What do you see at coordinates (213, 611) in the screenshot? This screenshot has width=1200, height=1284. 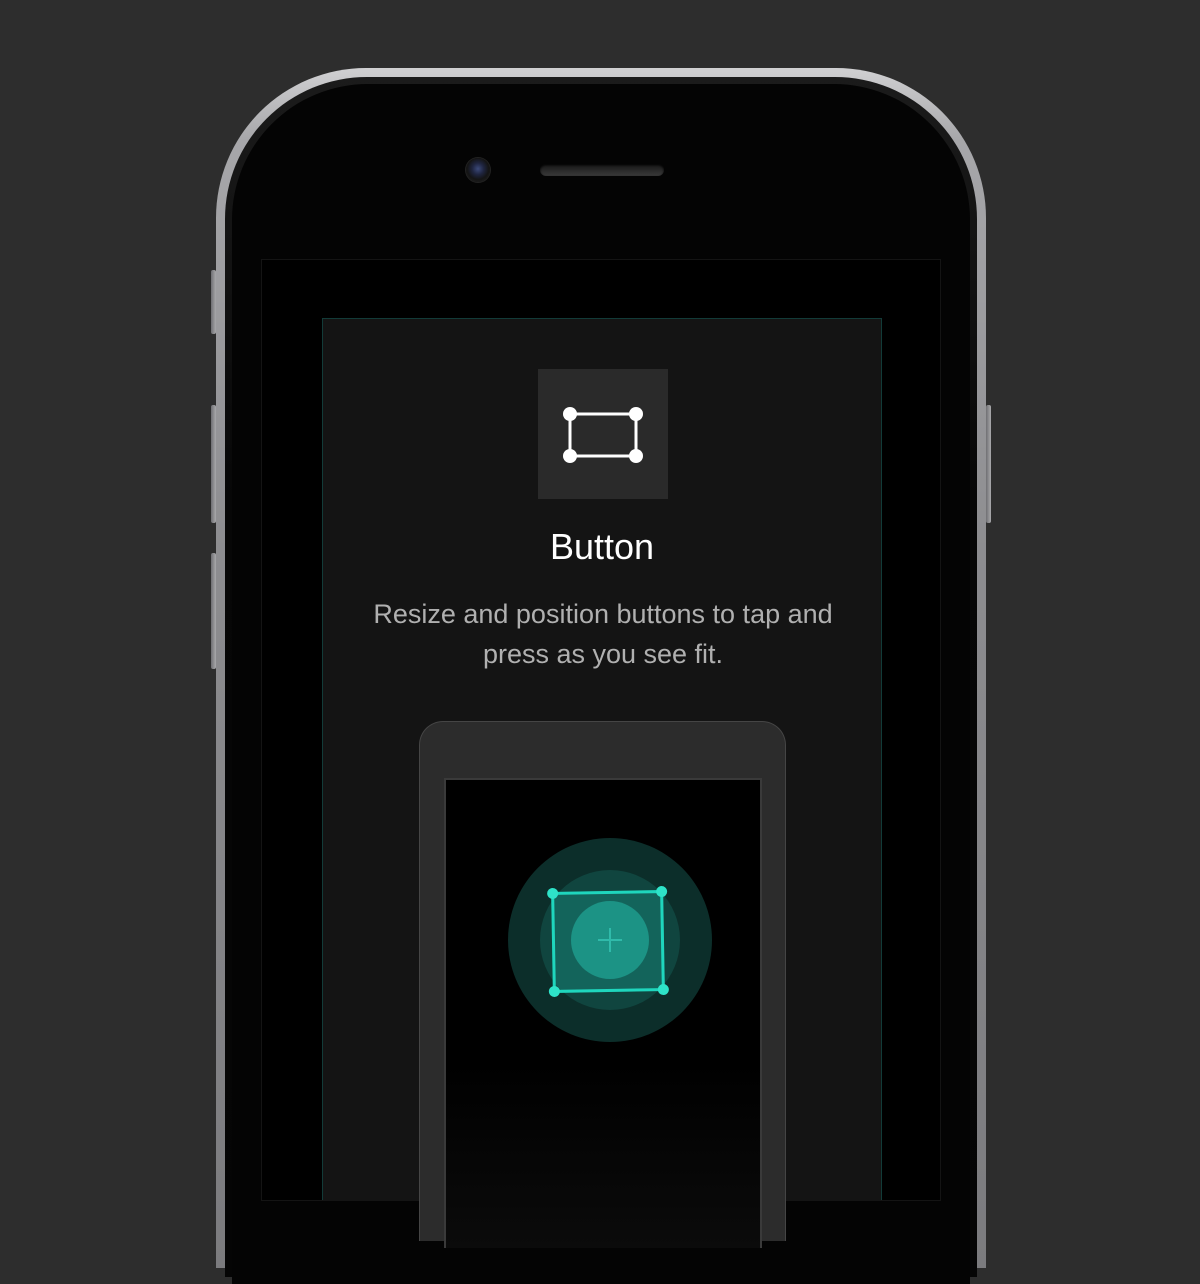 I see `volume-down-button` at bounding box center [213, 611].